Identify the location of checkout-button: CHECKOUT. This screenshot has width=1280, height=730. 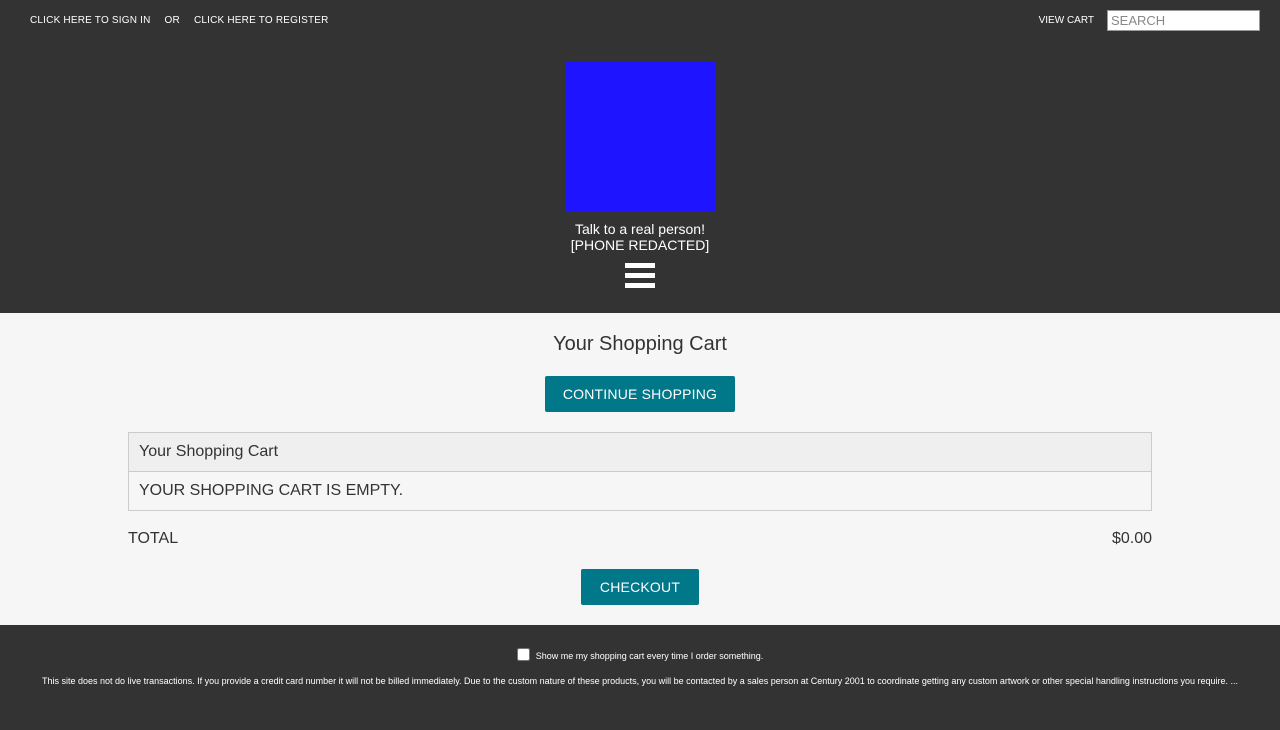
(640, 587).